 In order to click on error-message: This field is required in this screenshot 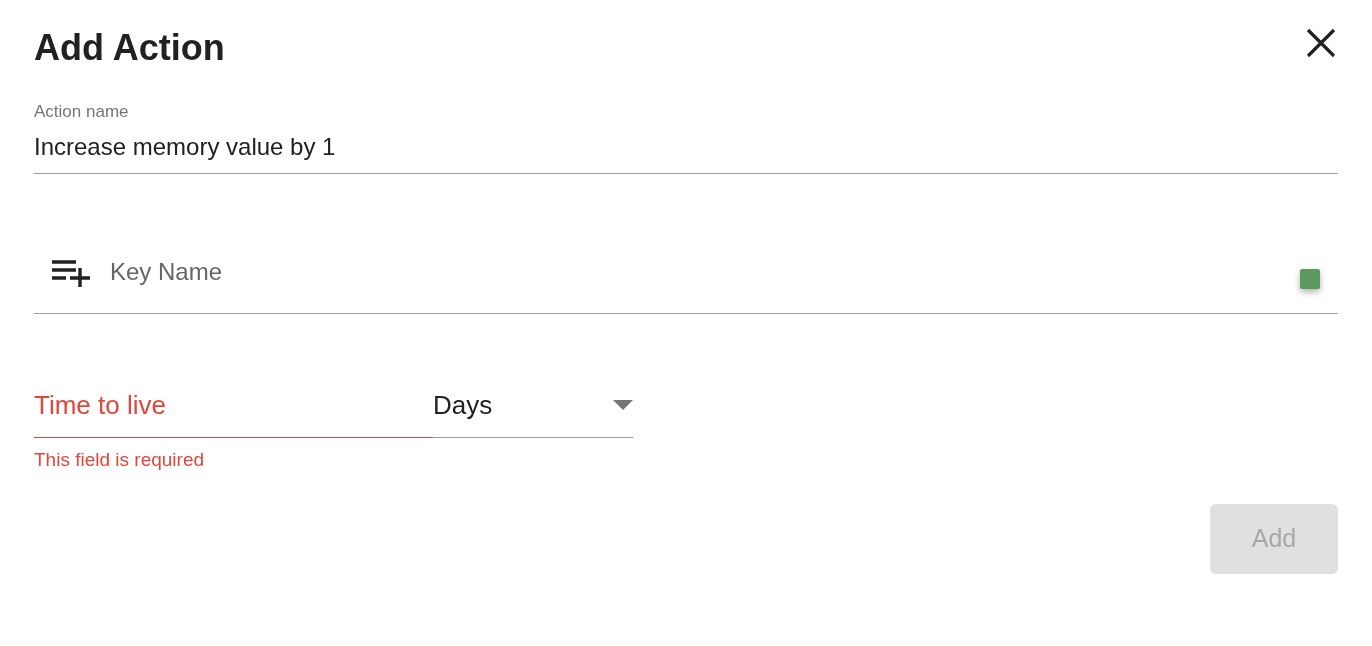, I will do `click(120, 459)`.